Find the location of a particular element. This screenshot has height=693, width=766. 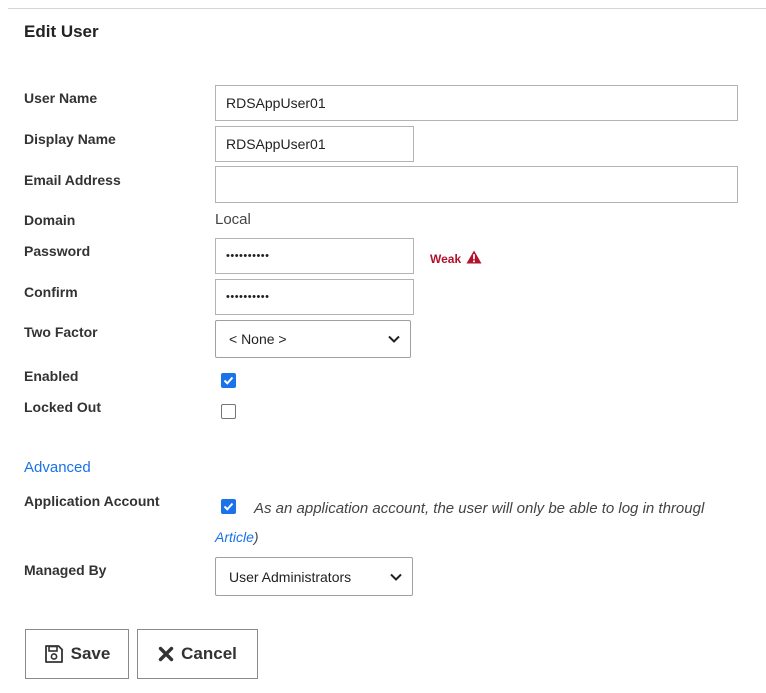

confirm-label: Confirm is located at coordinates (51, 292).